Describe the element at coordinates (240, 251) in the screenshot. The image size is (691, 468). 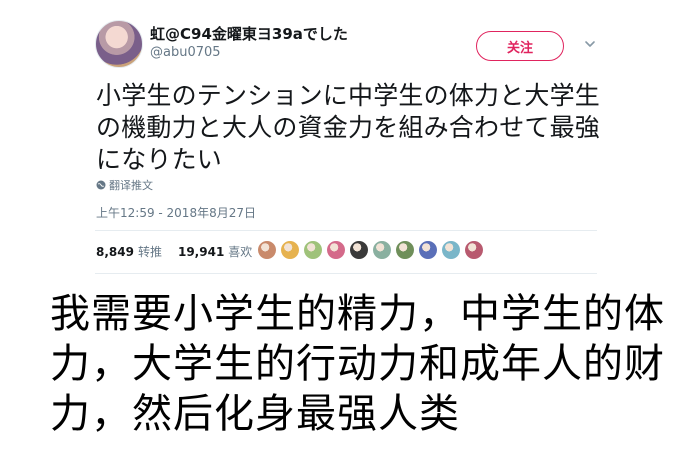
I see `likes-label: 喜欢` at that location.